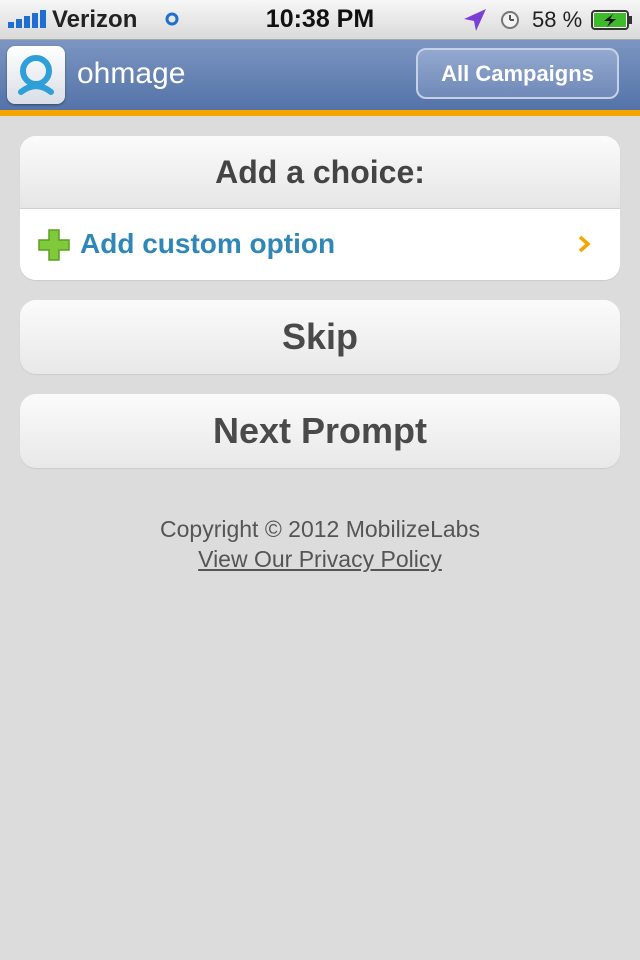  What do you see at coordinates (54, 245) in the screenshot?
I see `plus-icon` at bounding box center [54, 245].